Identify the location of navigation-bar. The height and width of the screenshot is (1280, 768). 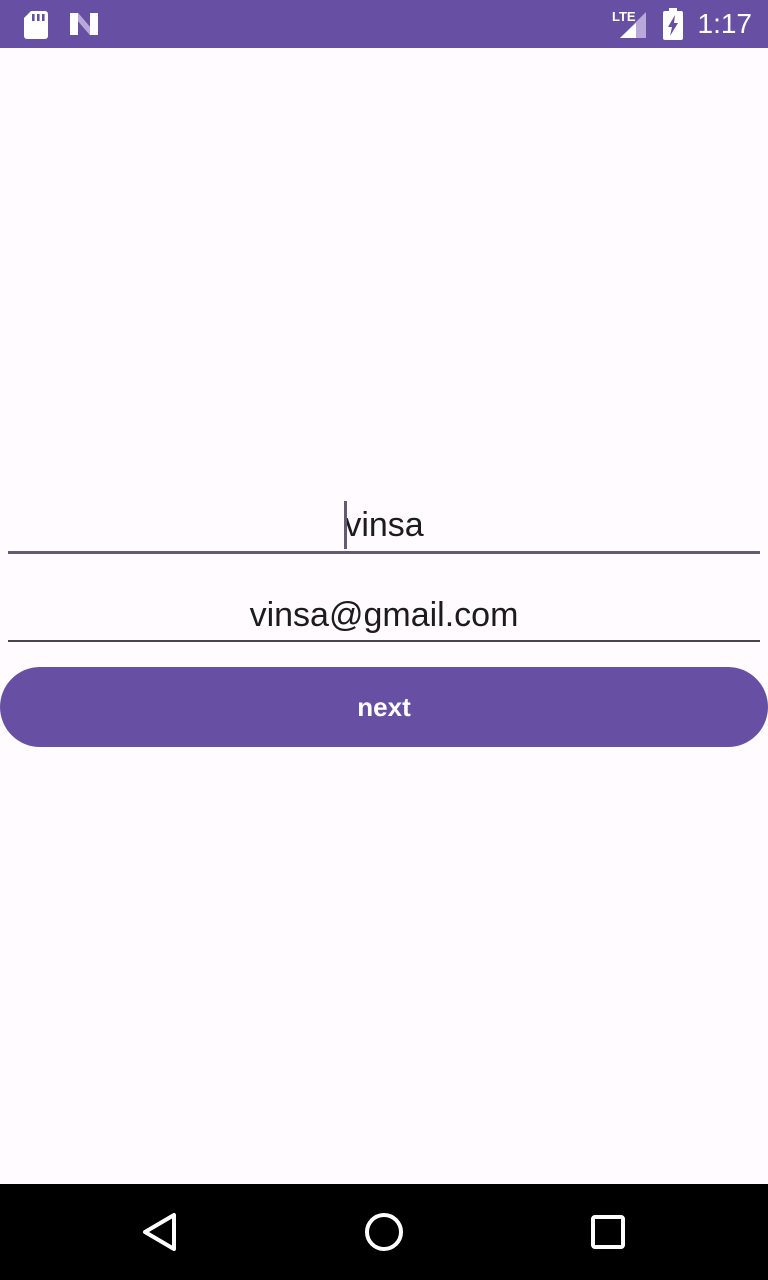
(384, 1232).